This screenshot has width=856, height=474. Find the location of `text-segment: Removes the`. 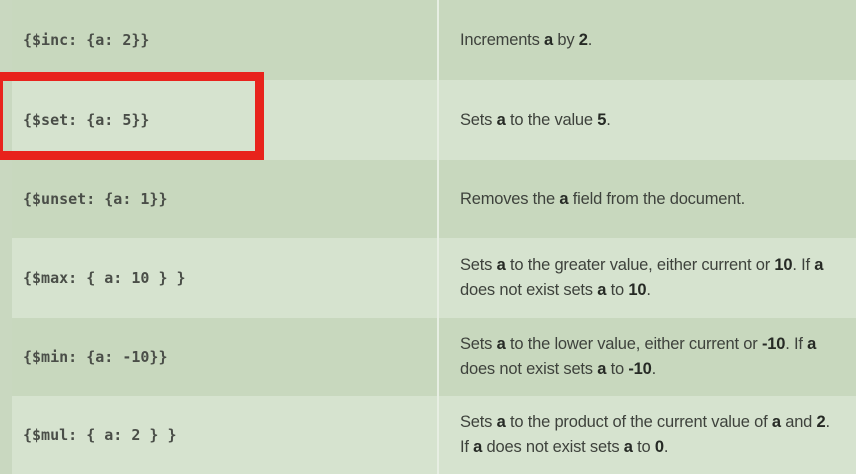

text-segment: Removes the is located at coordinates (510, 198).